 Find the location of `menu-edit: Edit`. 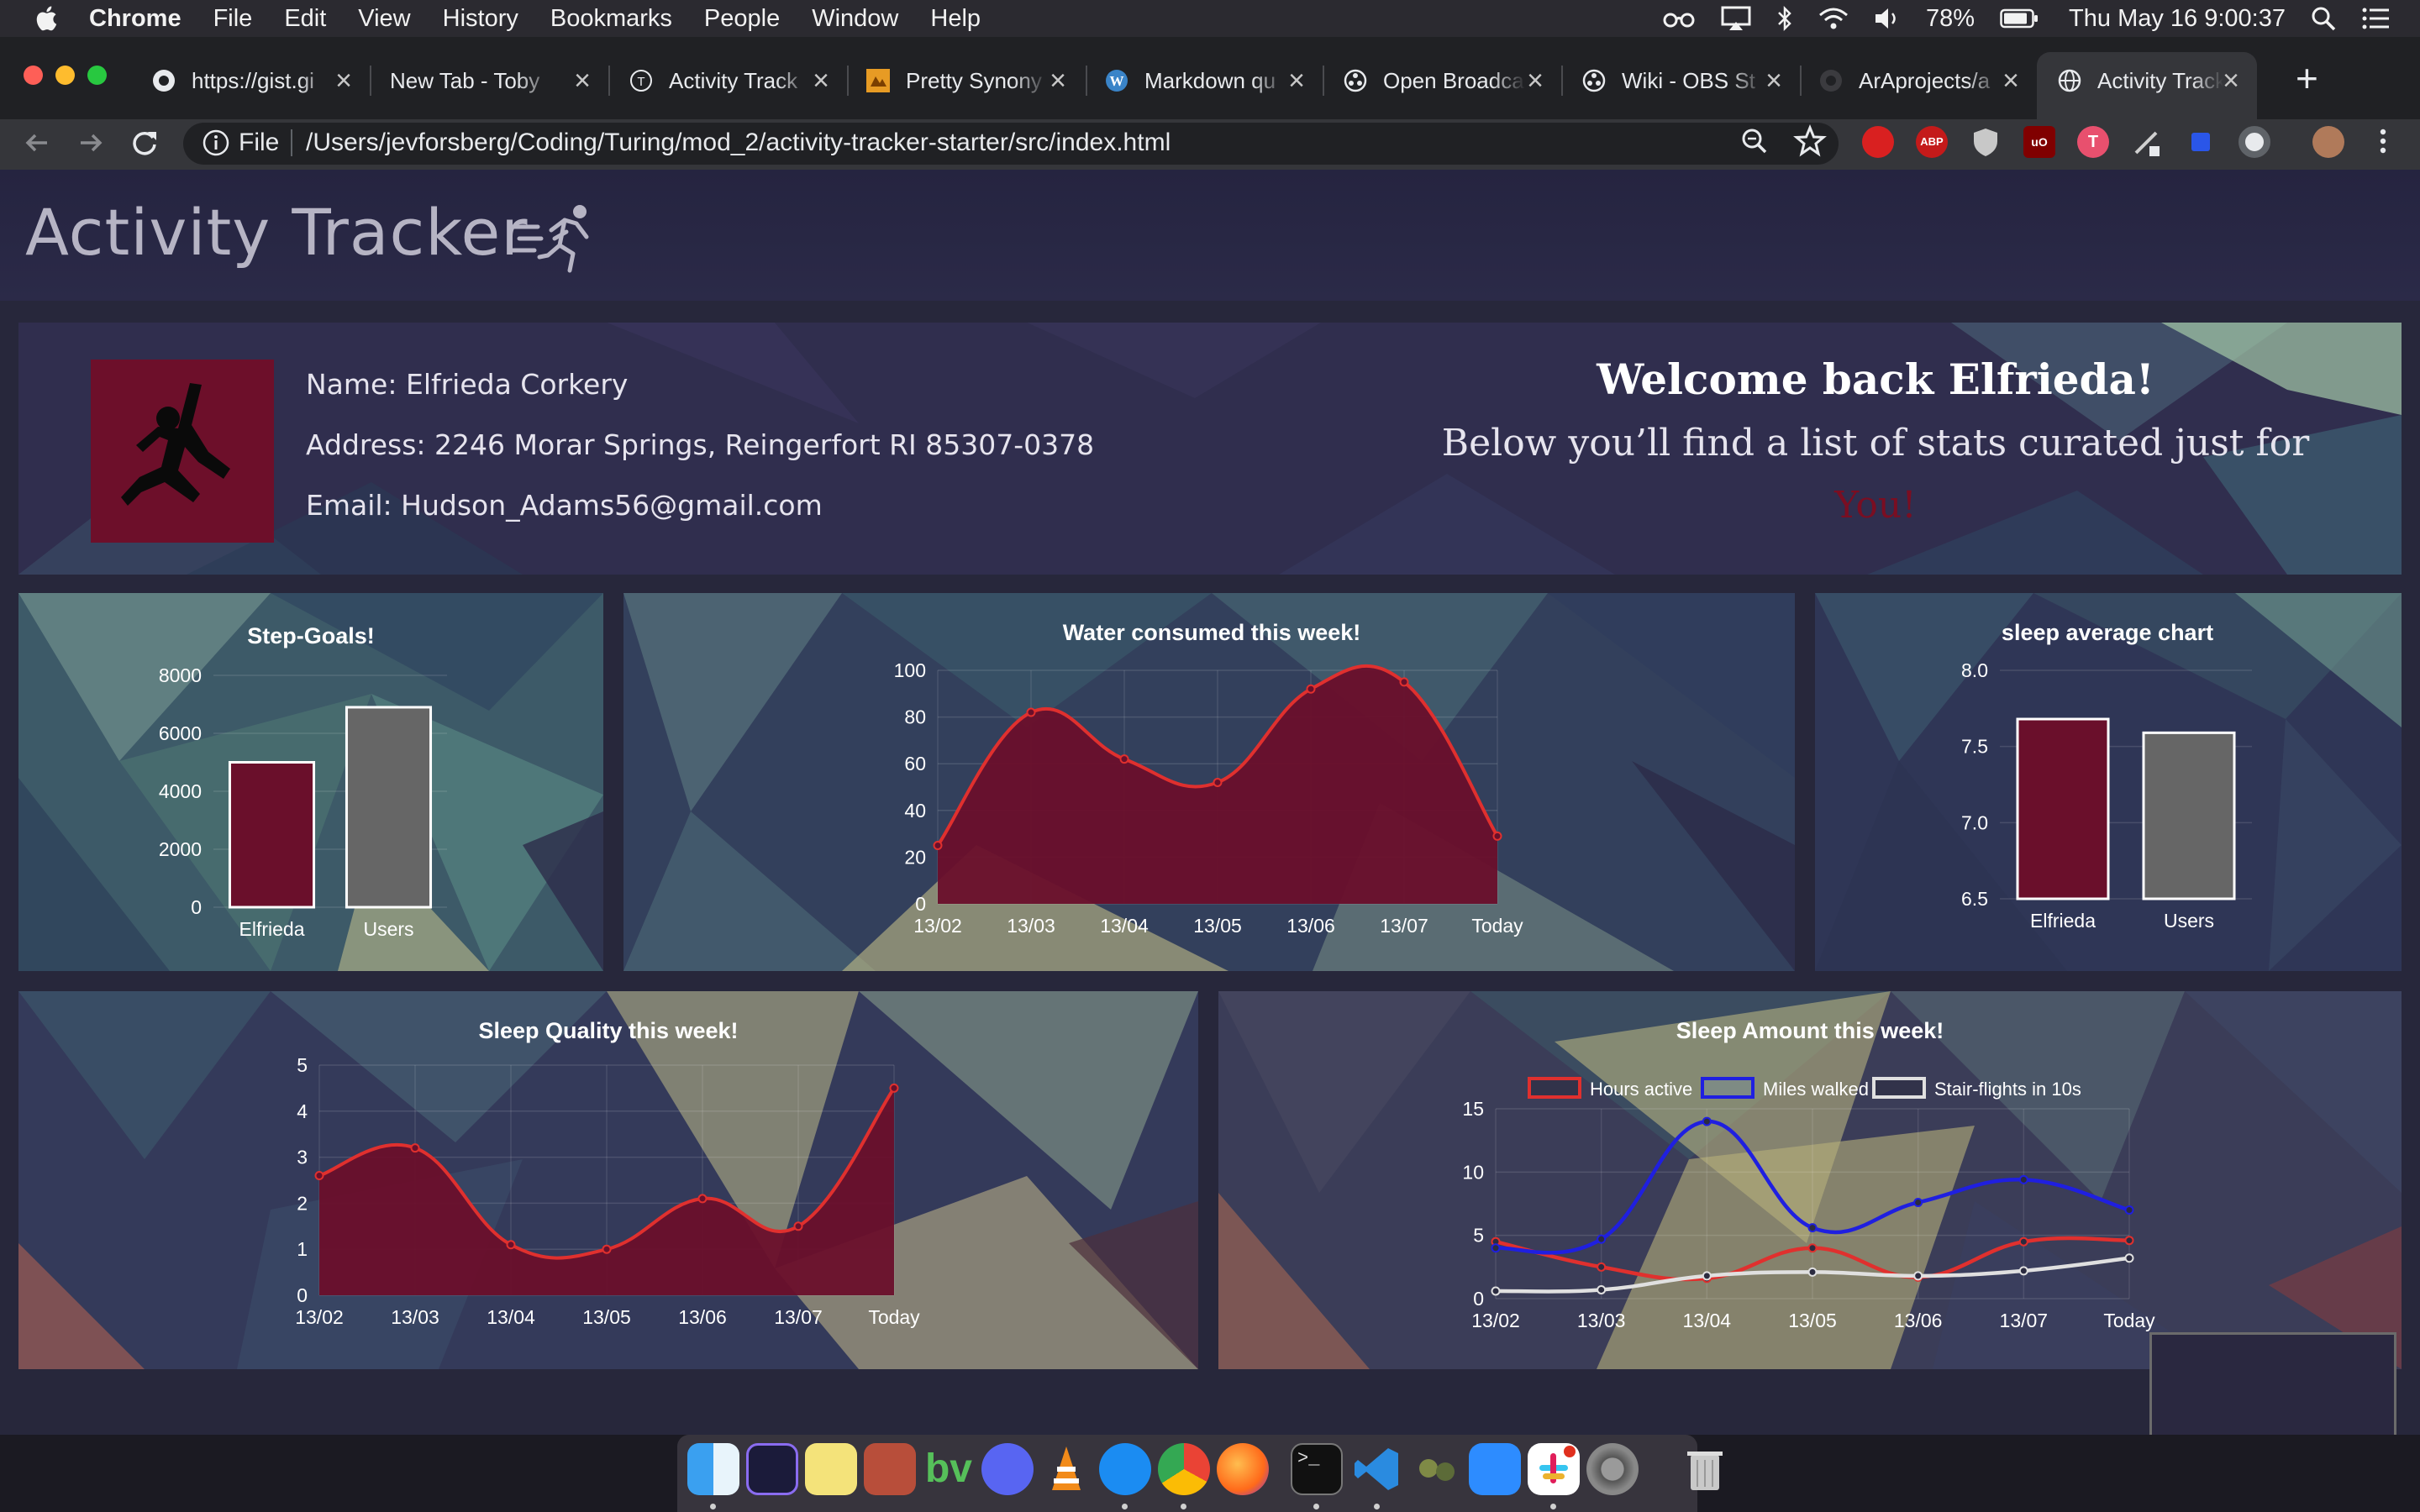

menu-edit: Edit is located at coordinates (305, 19).